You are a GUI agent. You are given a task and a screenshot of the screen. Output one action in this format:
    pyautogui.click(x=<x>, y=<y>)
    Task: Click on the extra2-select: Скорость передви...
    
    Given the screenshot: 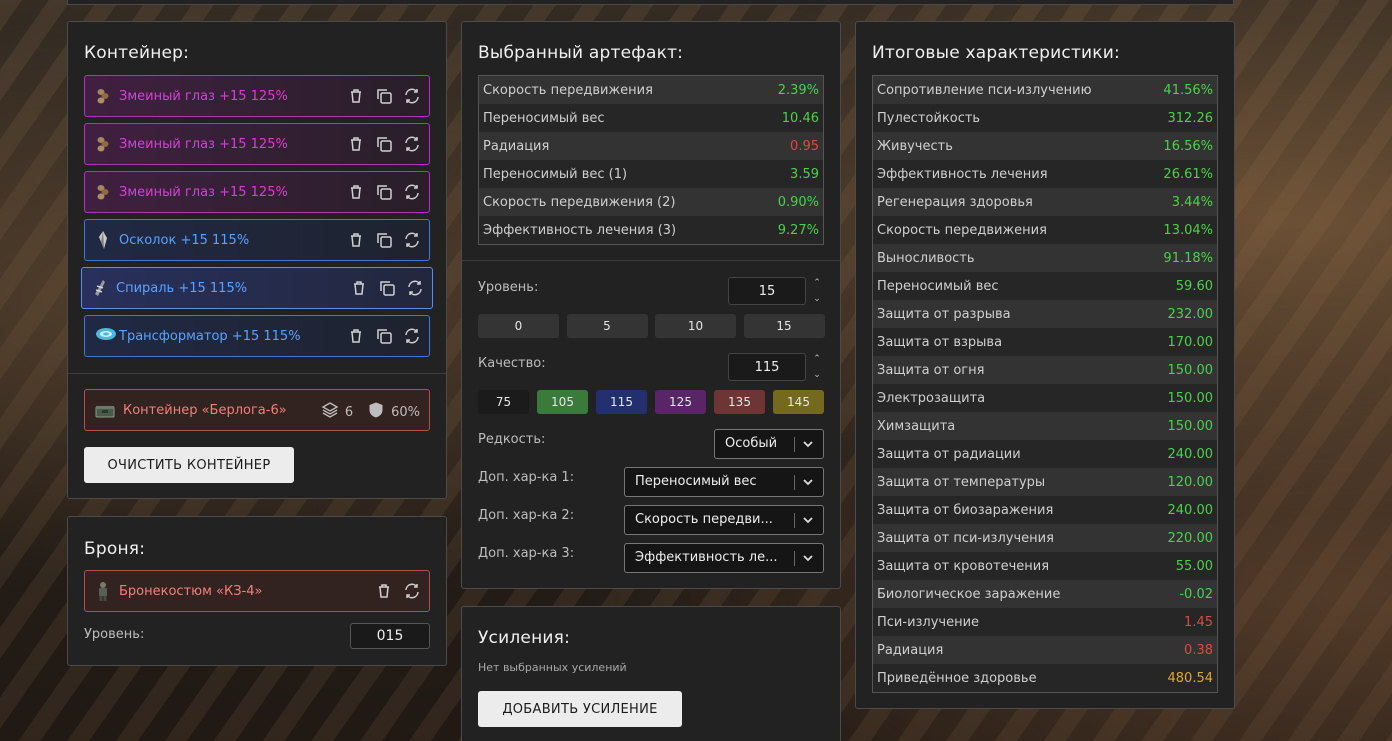 What is the action you would take?
    pyautogui.click(x=724, y=520)
    